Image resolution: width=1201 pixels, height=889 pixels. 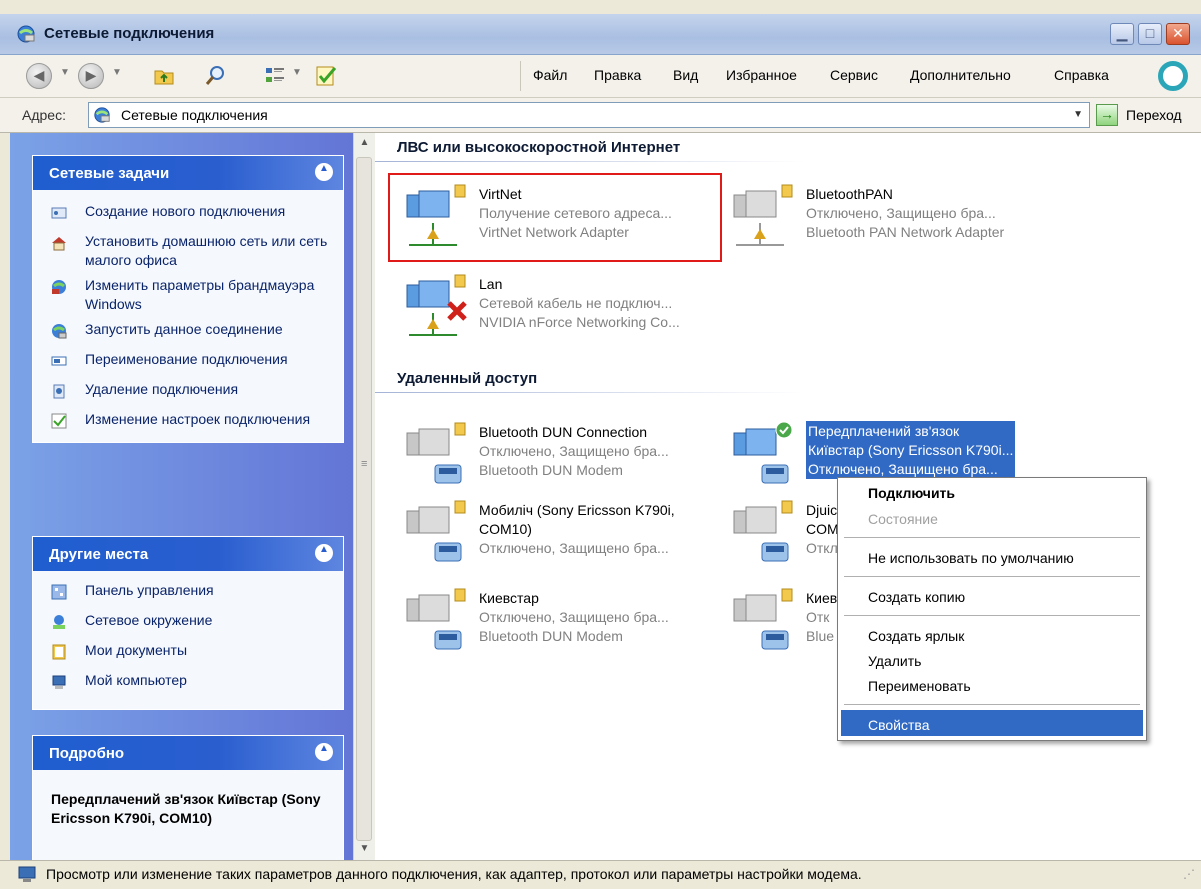 I want to click on go-button: →, so click(x=1107, y=115).